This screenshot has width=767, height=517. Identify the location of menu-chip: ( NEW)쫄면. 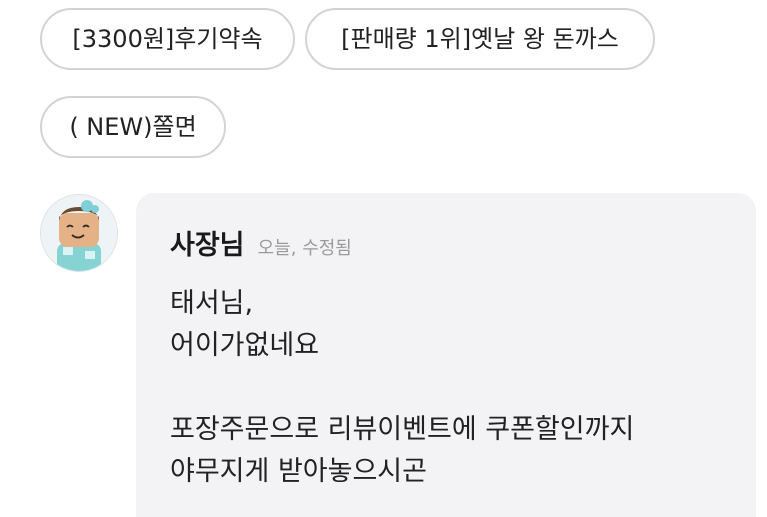
(133, 127).